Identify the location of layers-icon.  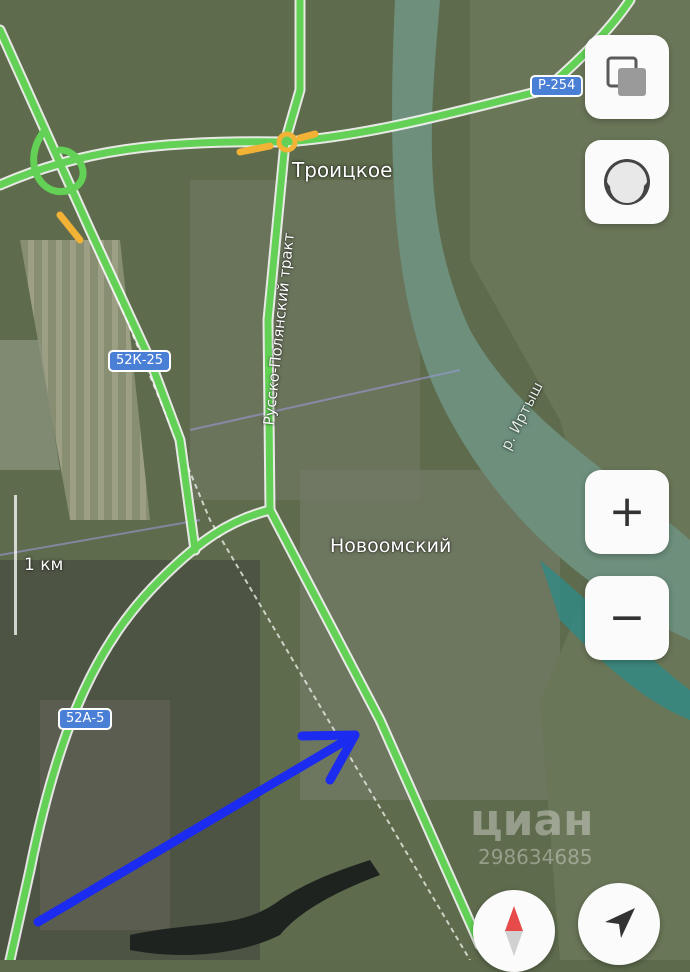
(626, 76).